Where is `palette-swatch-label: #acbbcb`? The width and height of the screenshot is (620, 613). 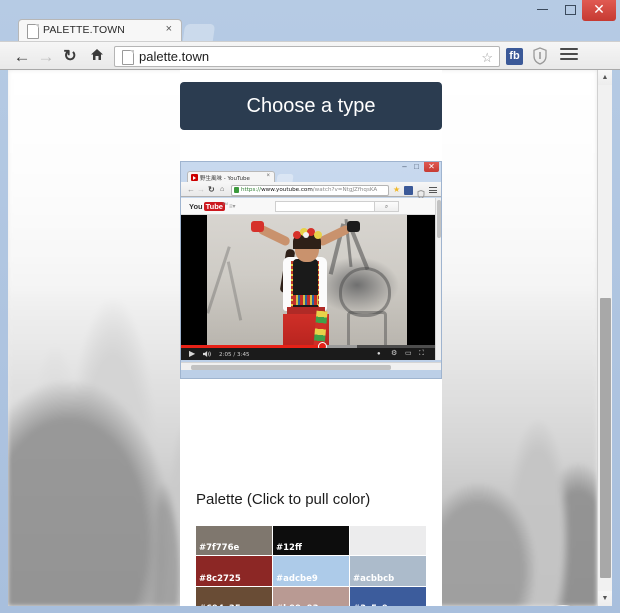 palette-swatch-label: #acbbcb is located at coordinates (374, 578).